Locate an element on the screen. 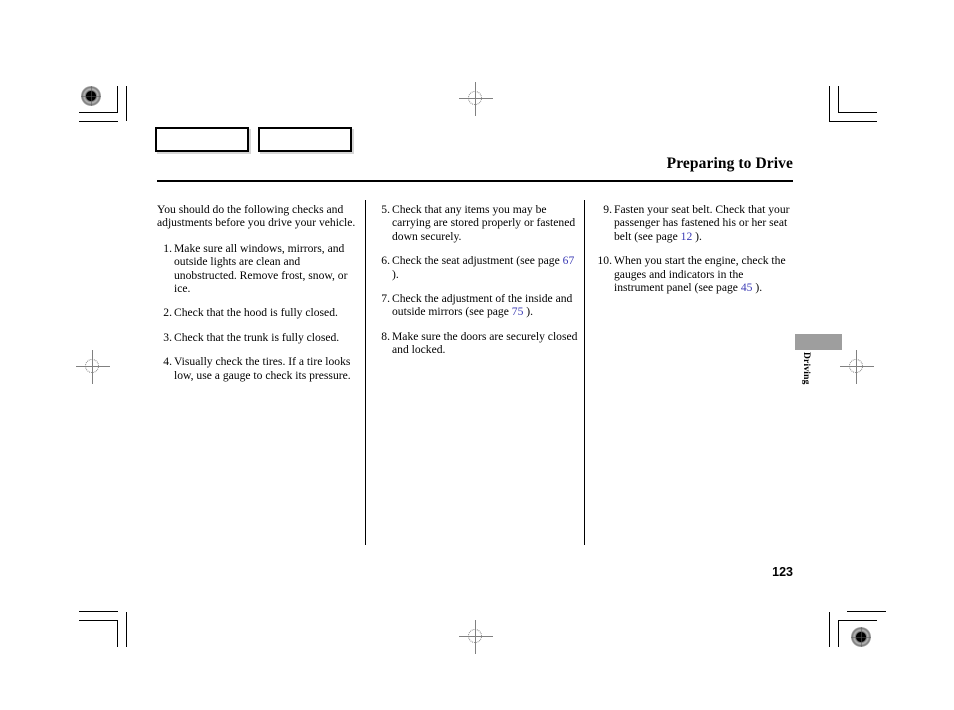 The width and height of the screenshot is (954, 710). list-item: 2. Check that the hood is fully closed. is located at coordinates (258, 312).